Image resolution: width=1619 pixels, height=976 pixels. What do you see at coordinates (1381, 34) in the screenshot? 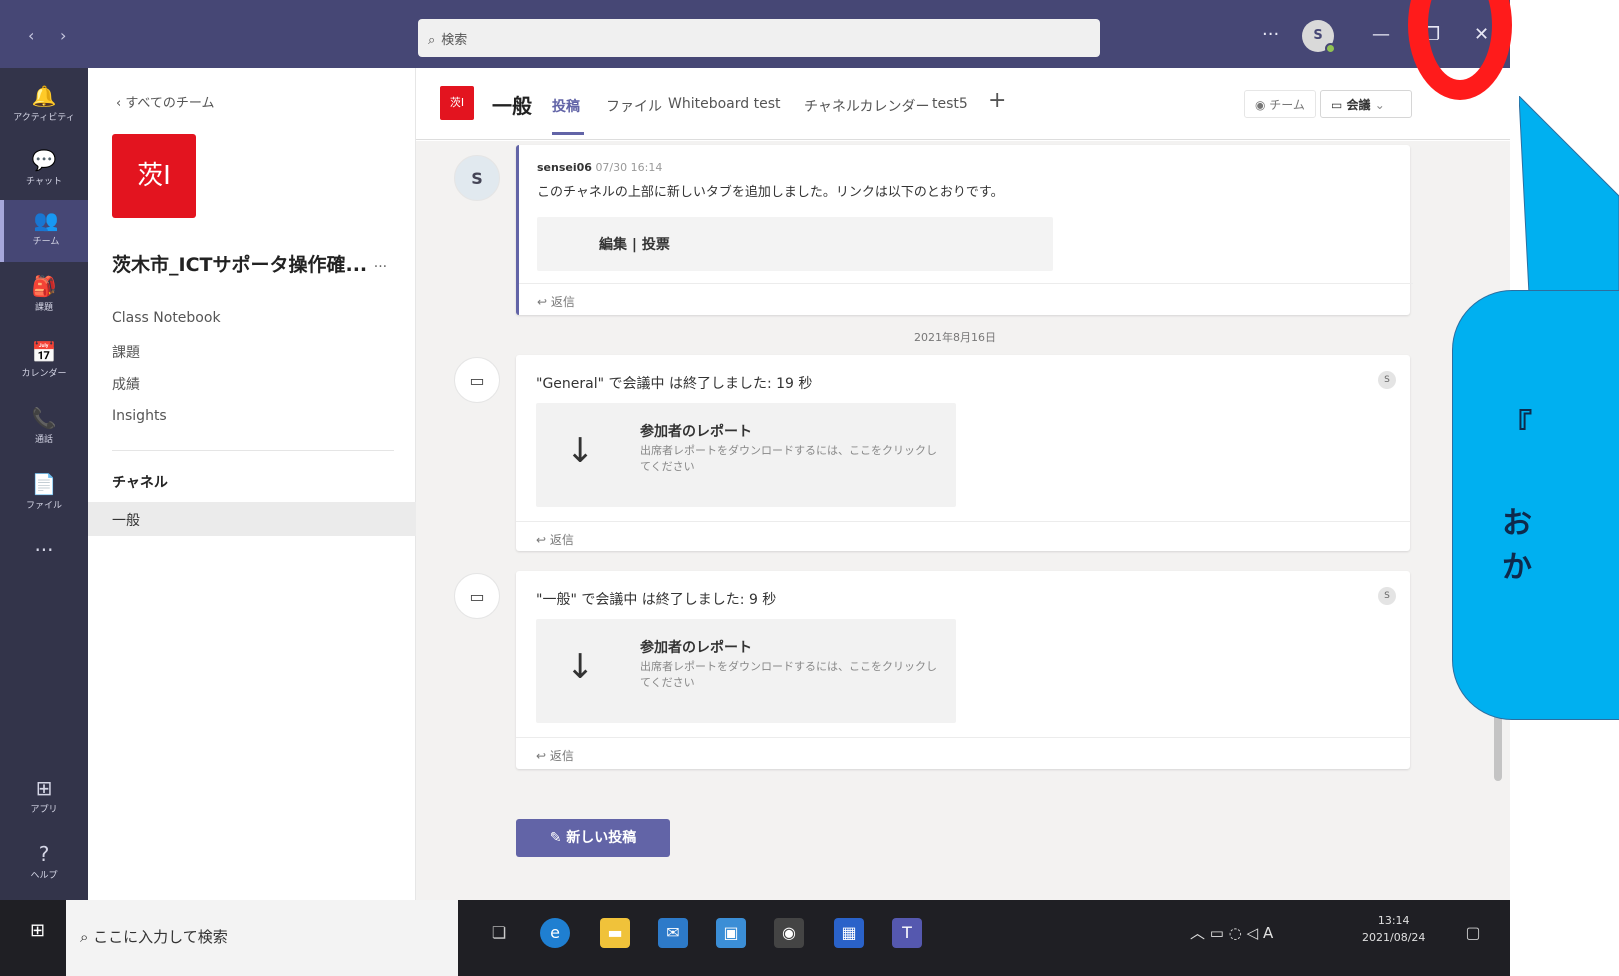
I see `minimize-button: —` at bounding box center [1381, 34].